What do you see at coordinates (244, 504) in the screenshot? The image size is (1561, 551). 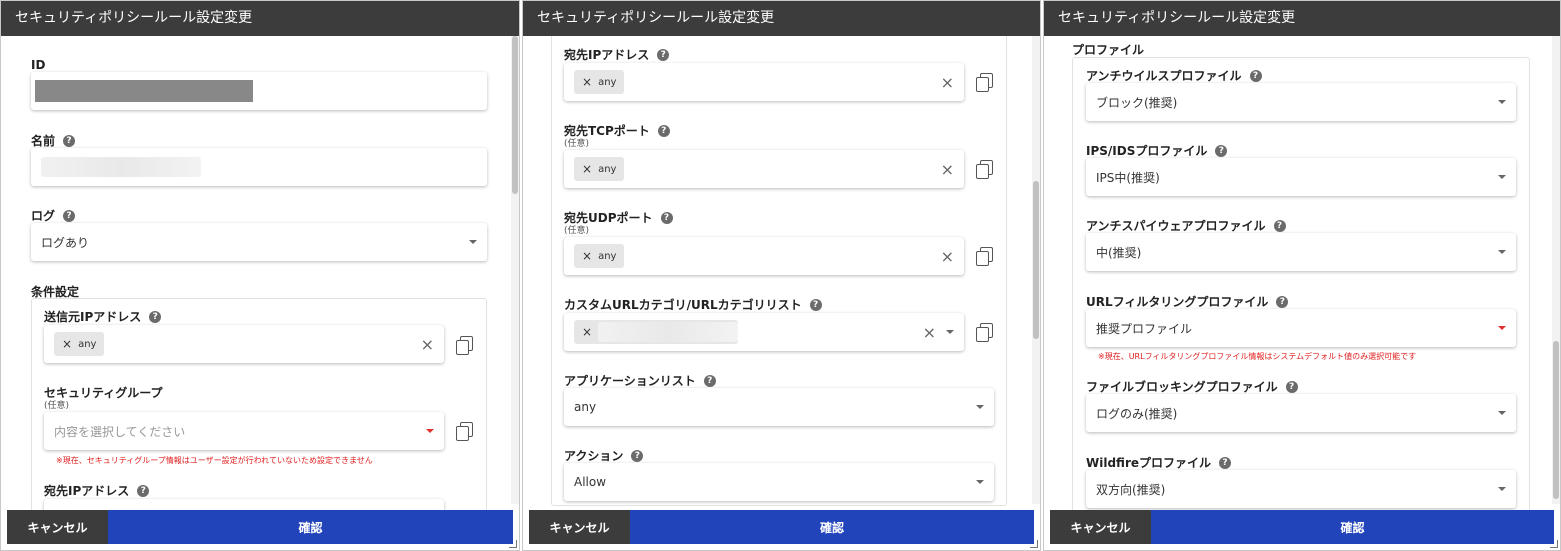 I see `dest-ip-field` at bounding box center [244, 504].